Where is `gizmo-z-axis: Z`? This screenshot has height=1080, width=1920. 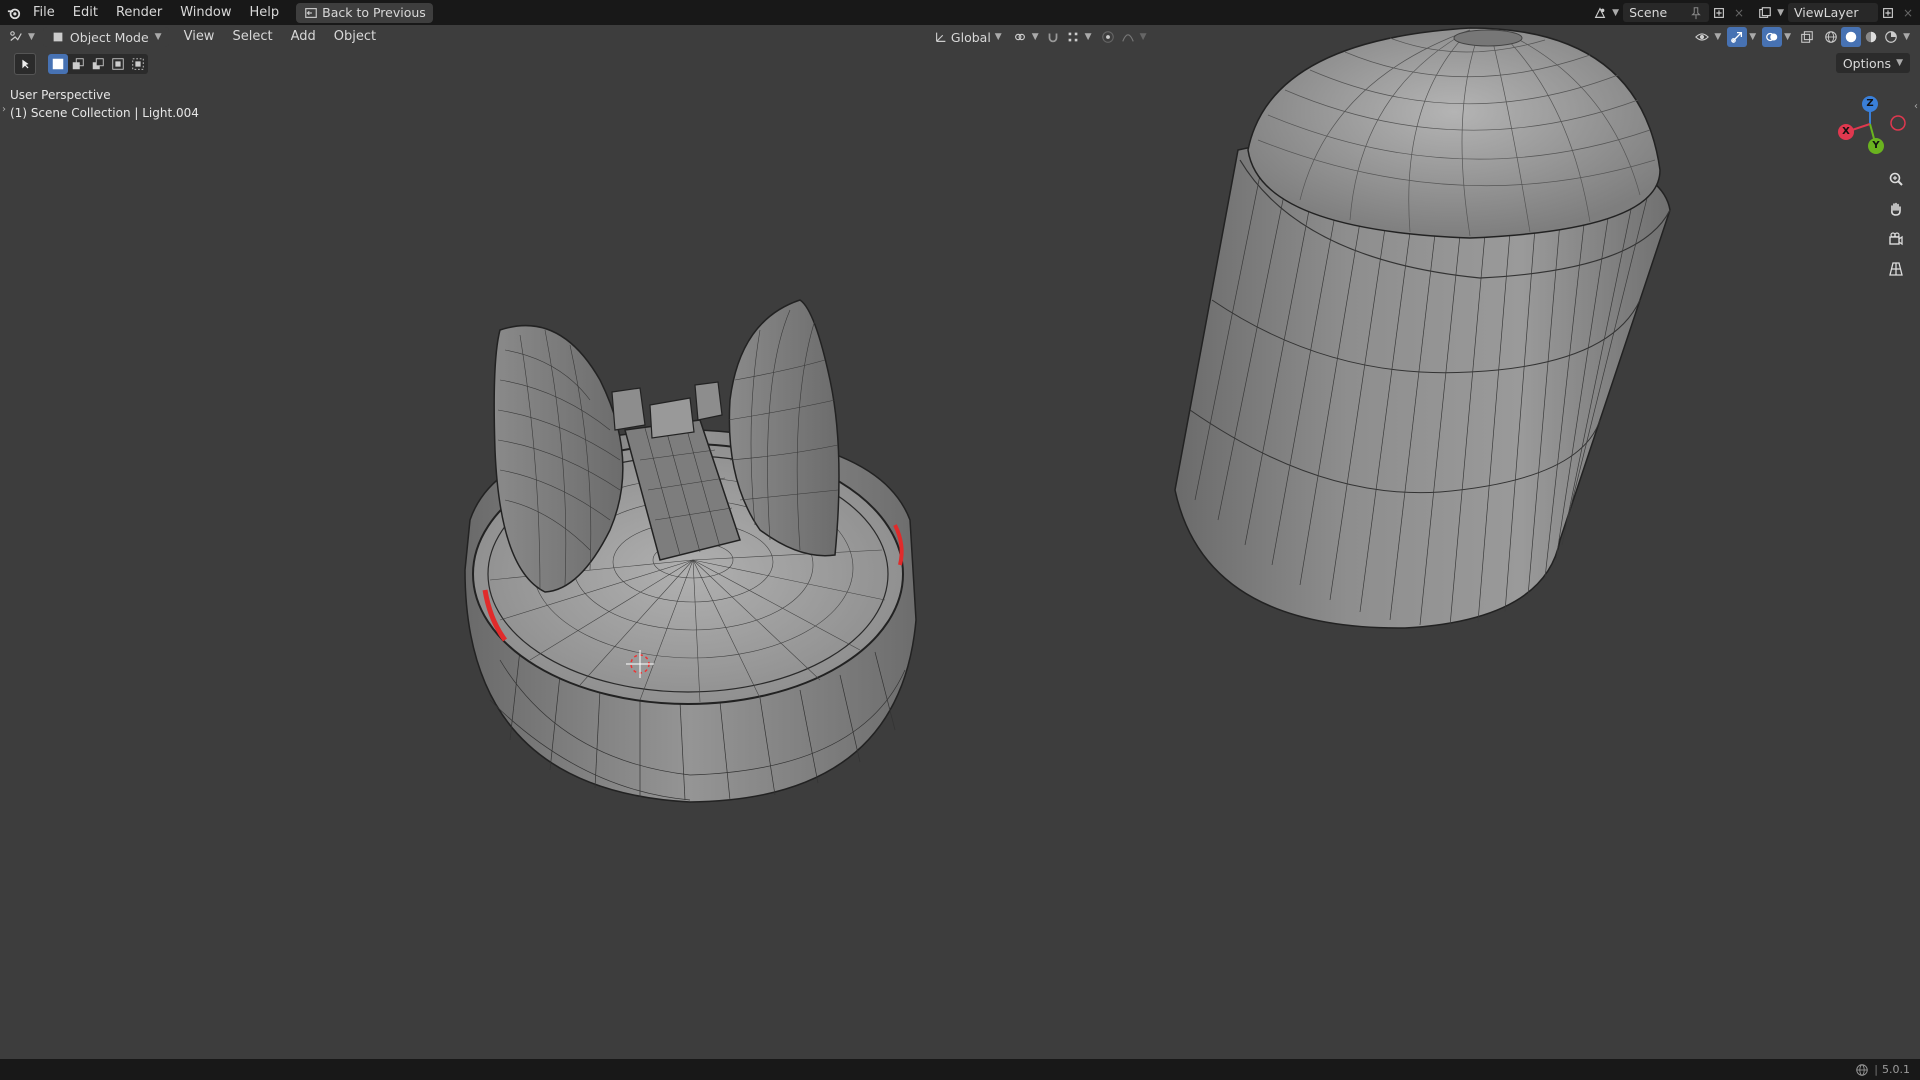
gizmo-z-axis: Z is located at coordinates (1870, 104).